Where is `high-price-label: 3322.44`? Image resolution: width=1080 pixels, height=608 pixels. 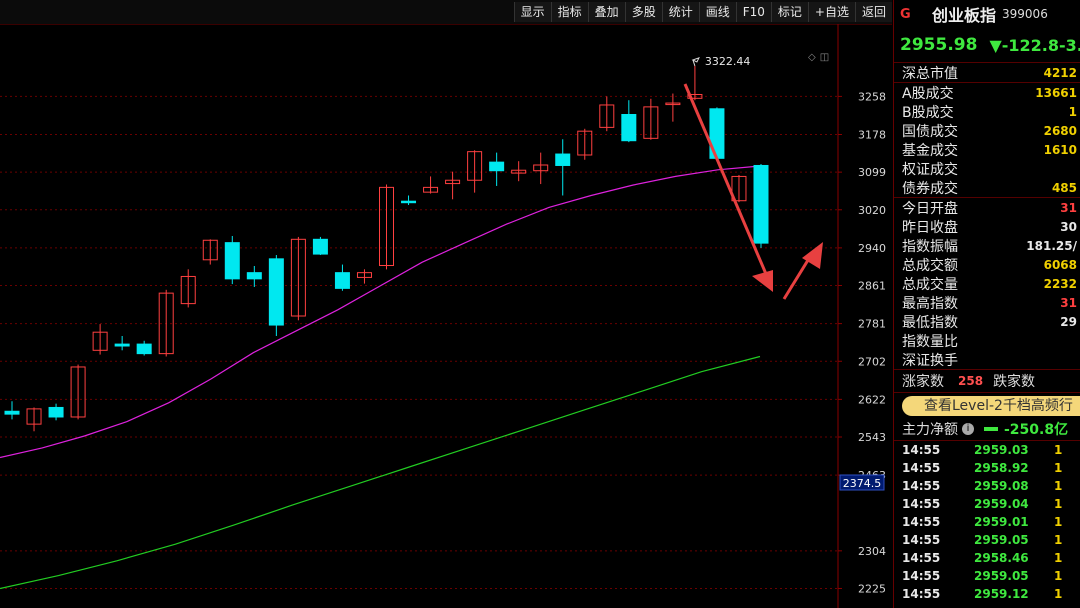
high-price-label: 3322.44 is located at coordinates (728, 61).